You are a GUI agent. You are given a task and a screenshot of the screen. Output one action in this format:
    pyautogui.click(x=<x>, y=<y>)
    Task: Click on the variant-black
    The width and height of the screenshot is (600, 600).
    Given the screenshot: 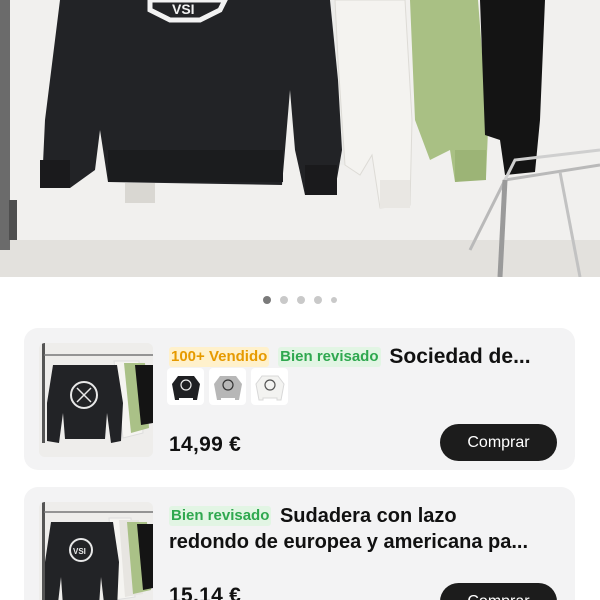 What is the action you would take?
    pyautogui.click(x=185, y=386)
    